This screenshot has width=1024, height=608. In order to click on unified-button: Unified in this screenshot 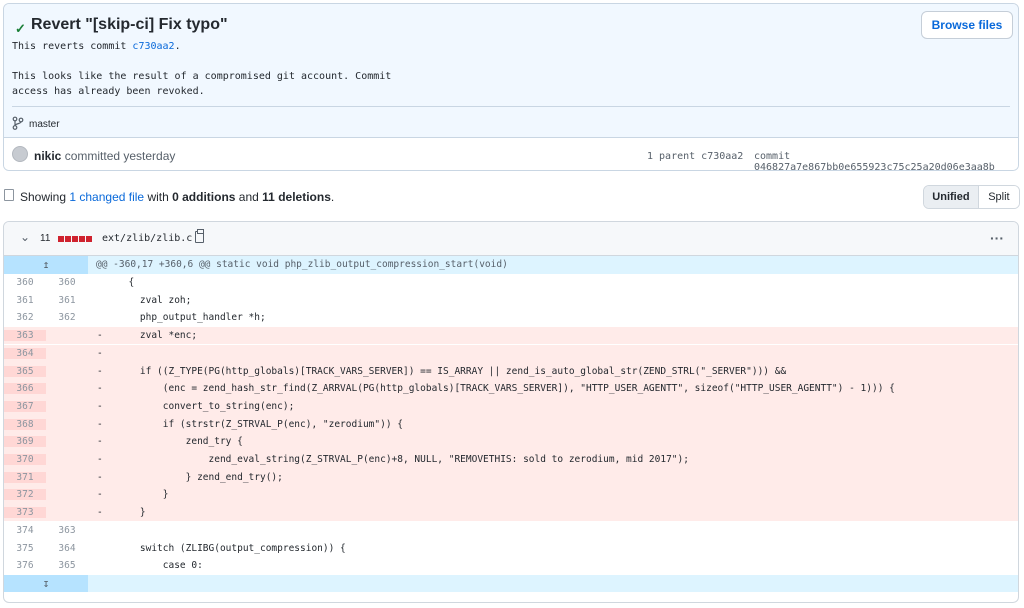, I will do `click(951, 197)`.